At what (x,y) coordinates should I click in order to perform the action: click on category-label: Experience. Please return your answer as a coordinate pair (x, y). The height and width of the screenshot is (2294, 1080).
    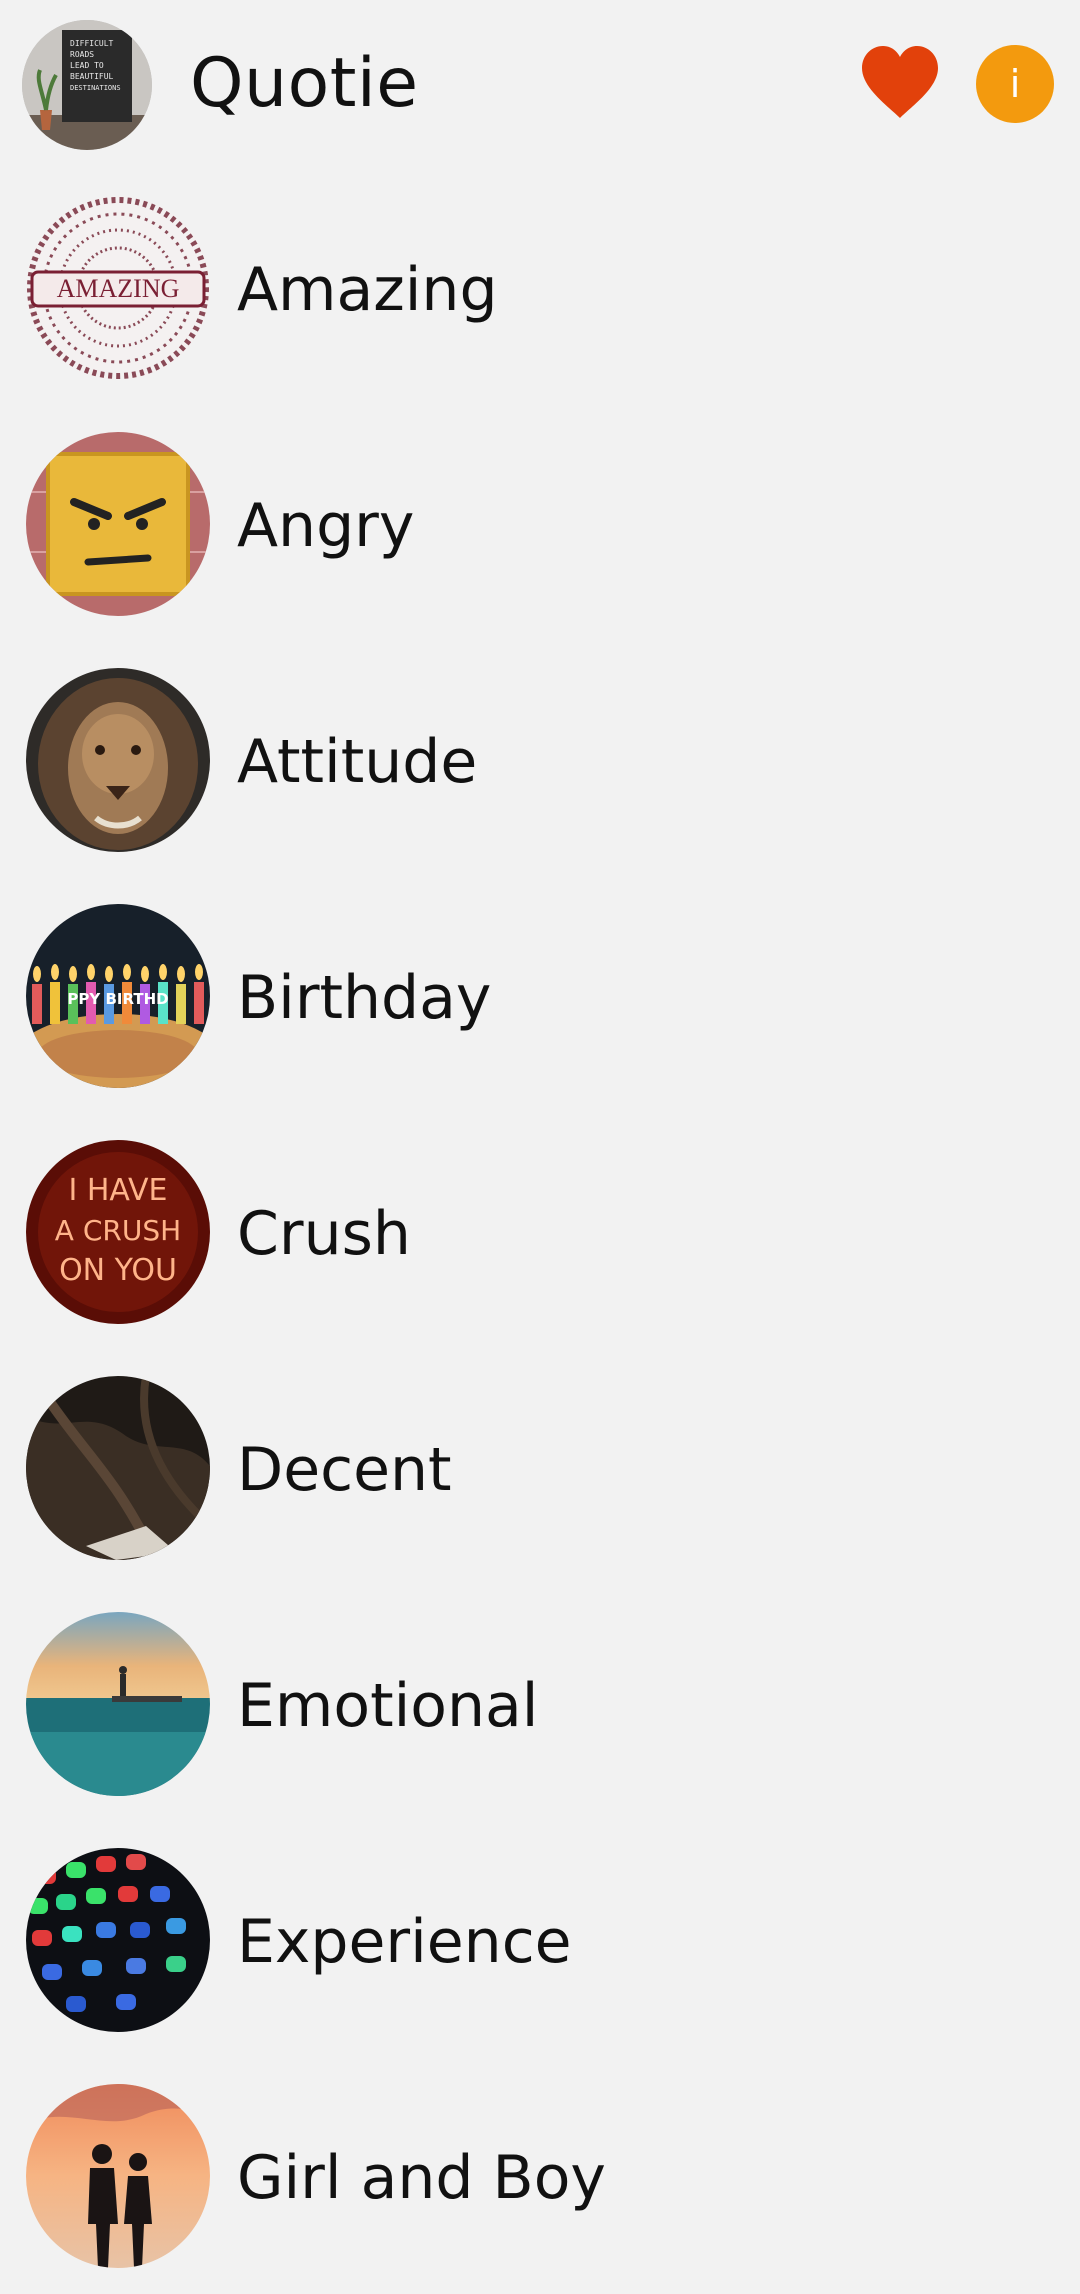
    Looking at the image, I should click on (404, 1942).